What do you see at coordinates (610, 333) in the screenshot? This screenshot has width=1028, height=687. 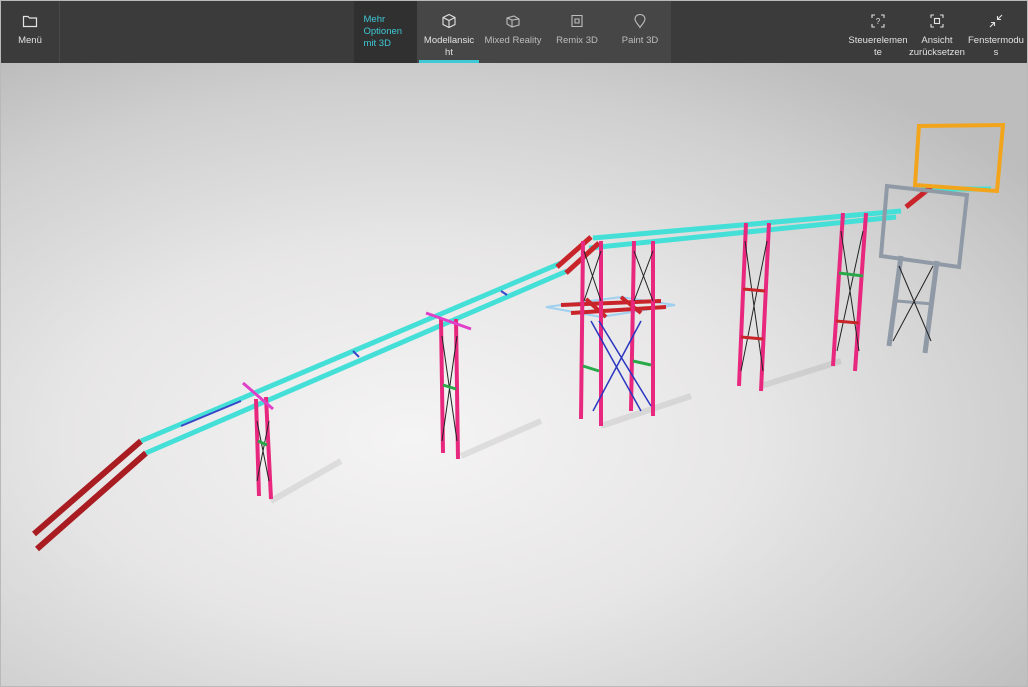 I see `central-tower` at bounding box center [610, 333].